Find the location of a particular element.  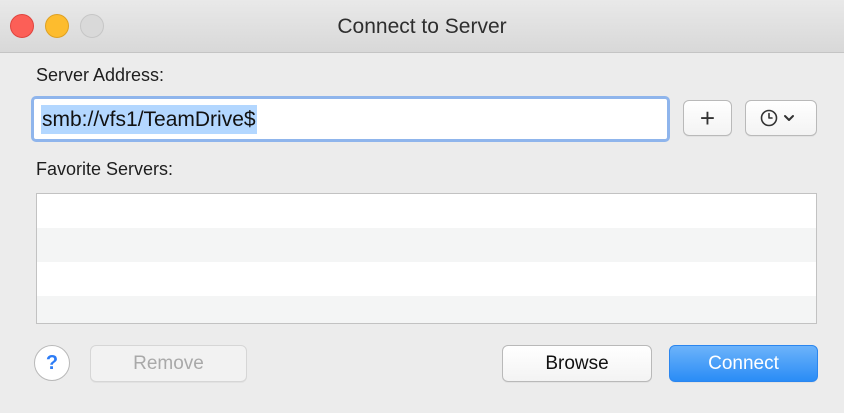

plus-icon: + is located at coordinates (707, 118).